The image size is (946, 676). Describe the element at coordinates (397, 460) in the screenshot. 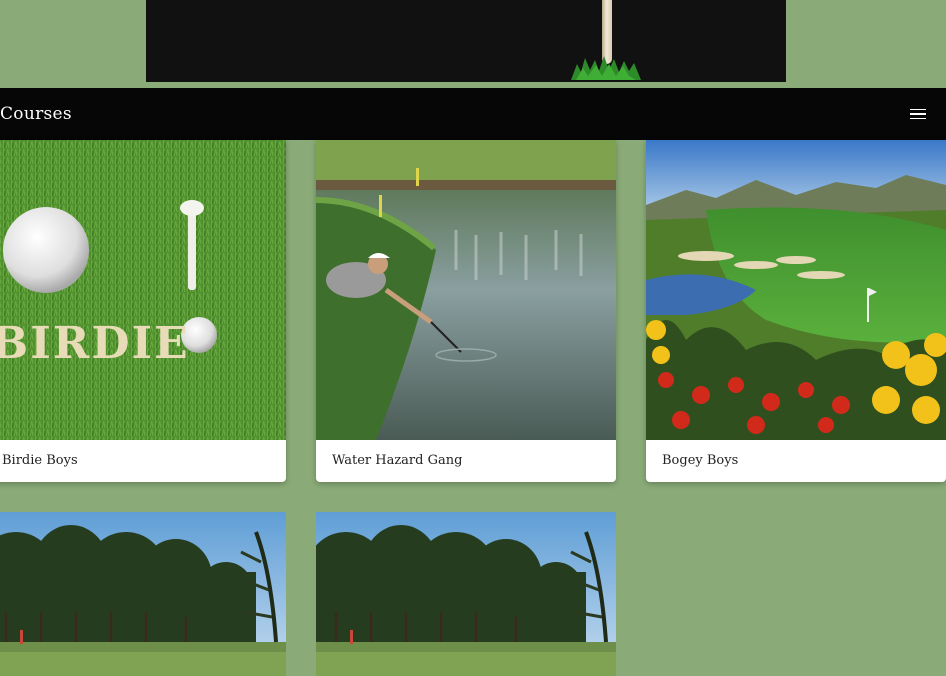

I see `card-title: Water Hazard Gang` at that location.